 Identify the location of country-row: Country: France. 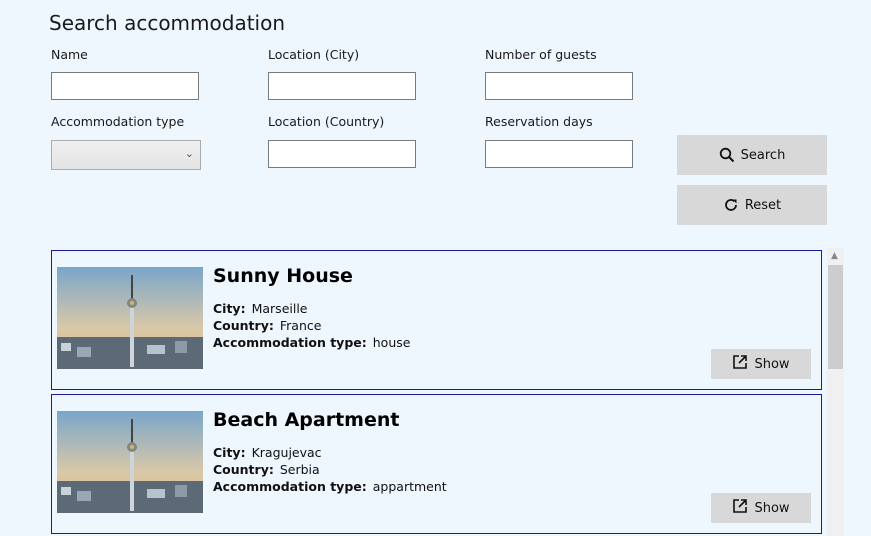
(267, 325).